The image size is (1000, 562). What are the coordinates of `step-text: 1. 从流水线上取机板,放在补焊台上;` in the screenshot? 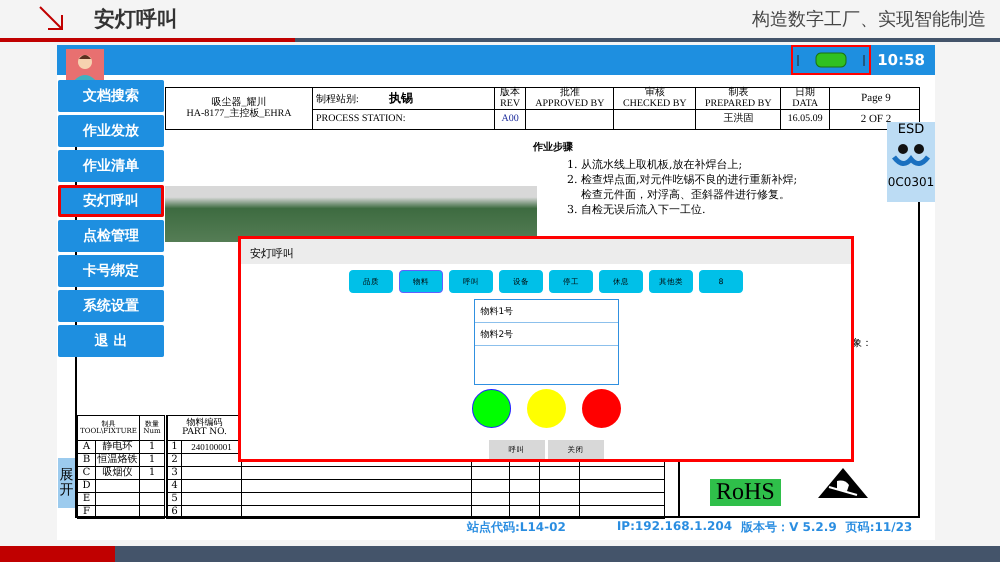 It's located at (655, 164).